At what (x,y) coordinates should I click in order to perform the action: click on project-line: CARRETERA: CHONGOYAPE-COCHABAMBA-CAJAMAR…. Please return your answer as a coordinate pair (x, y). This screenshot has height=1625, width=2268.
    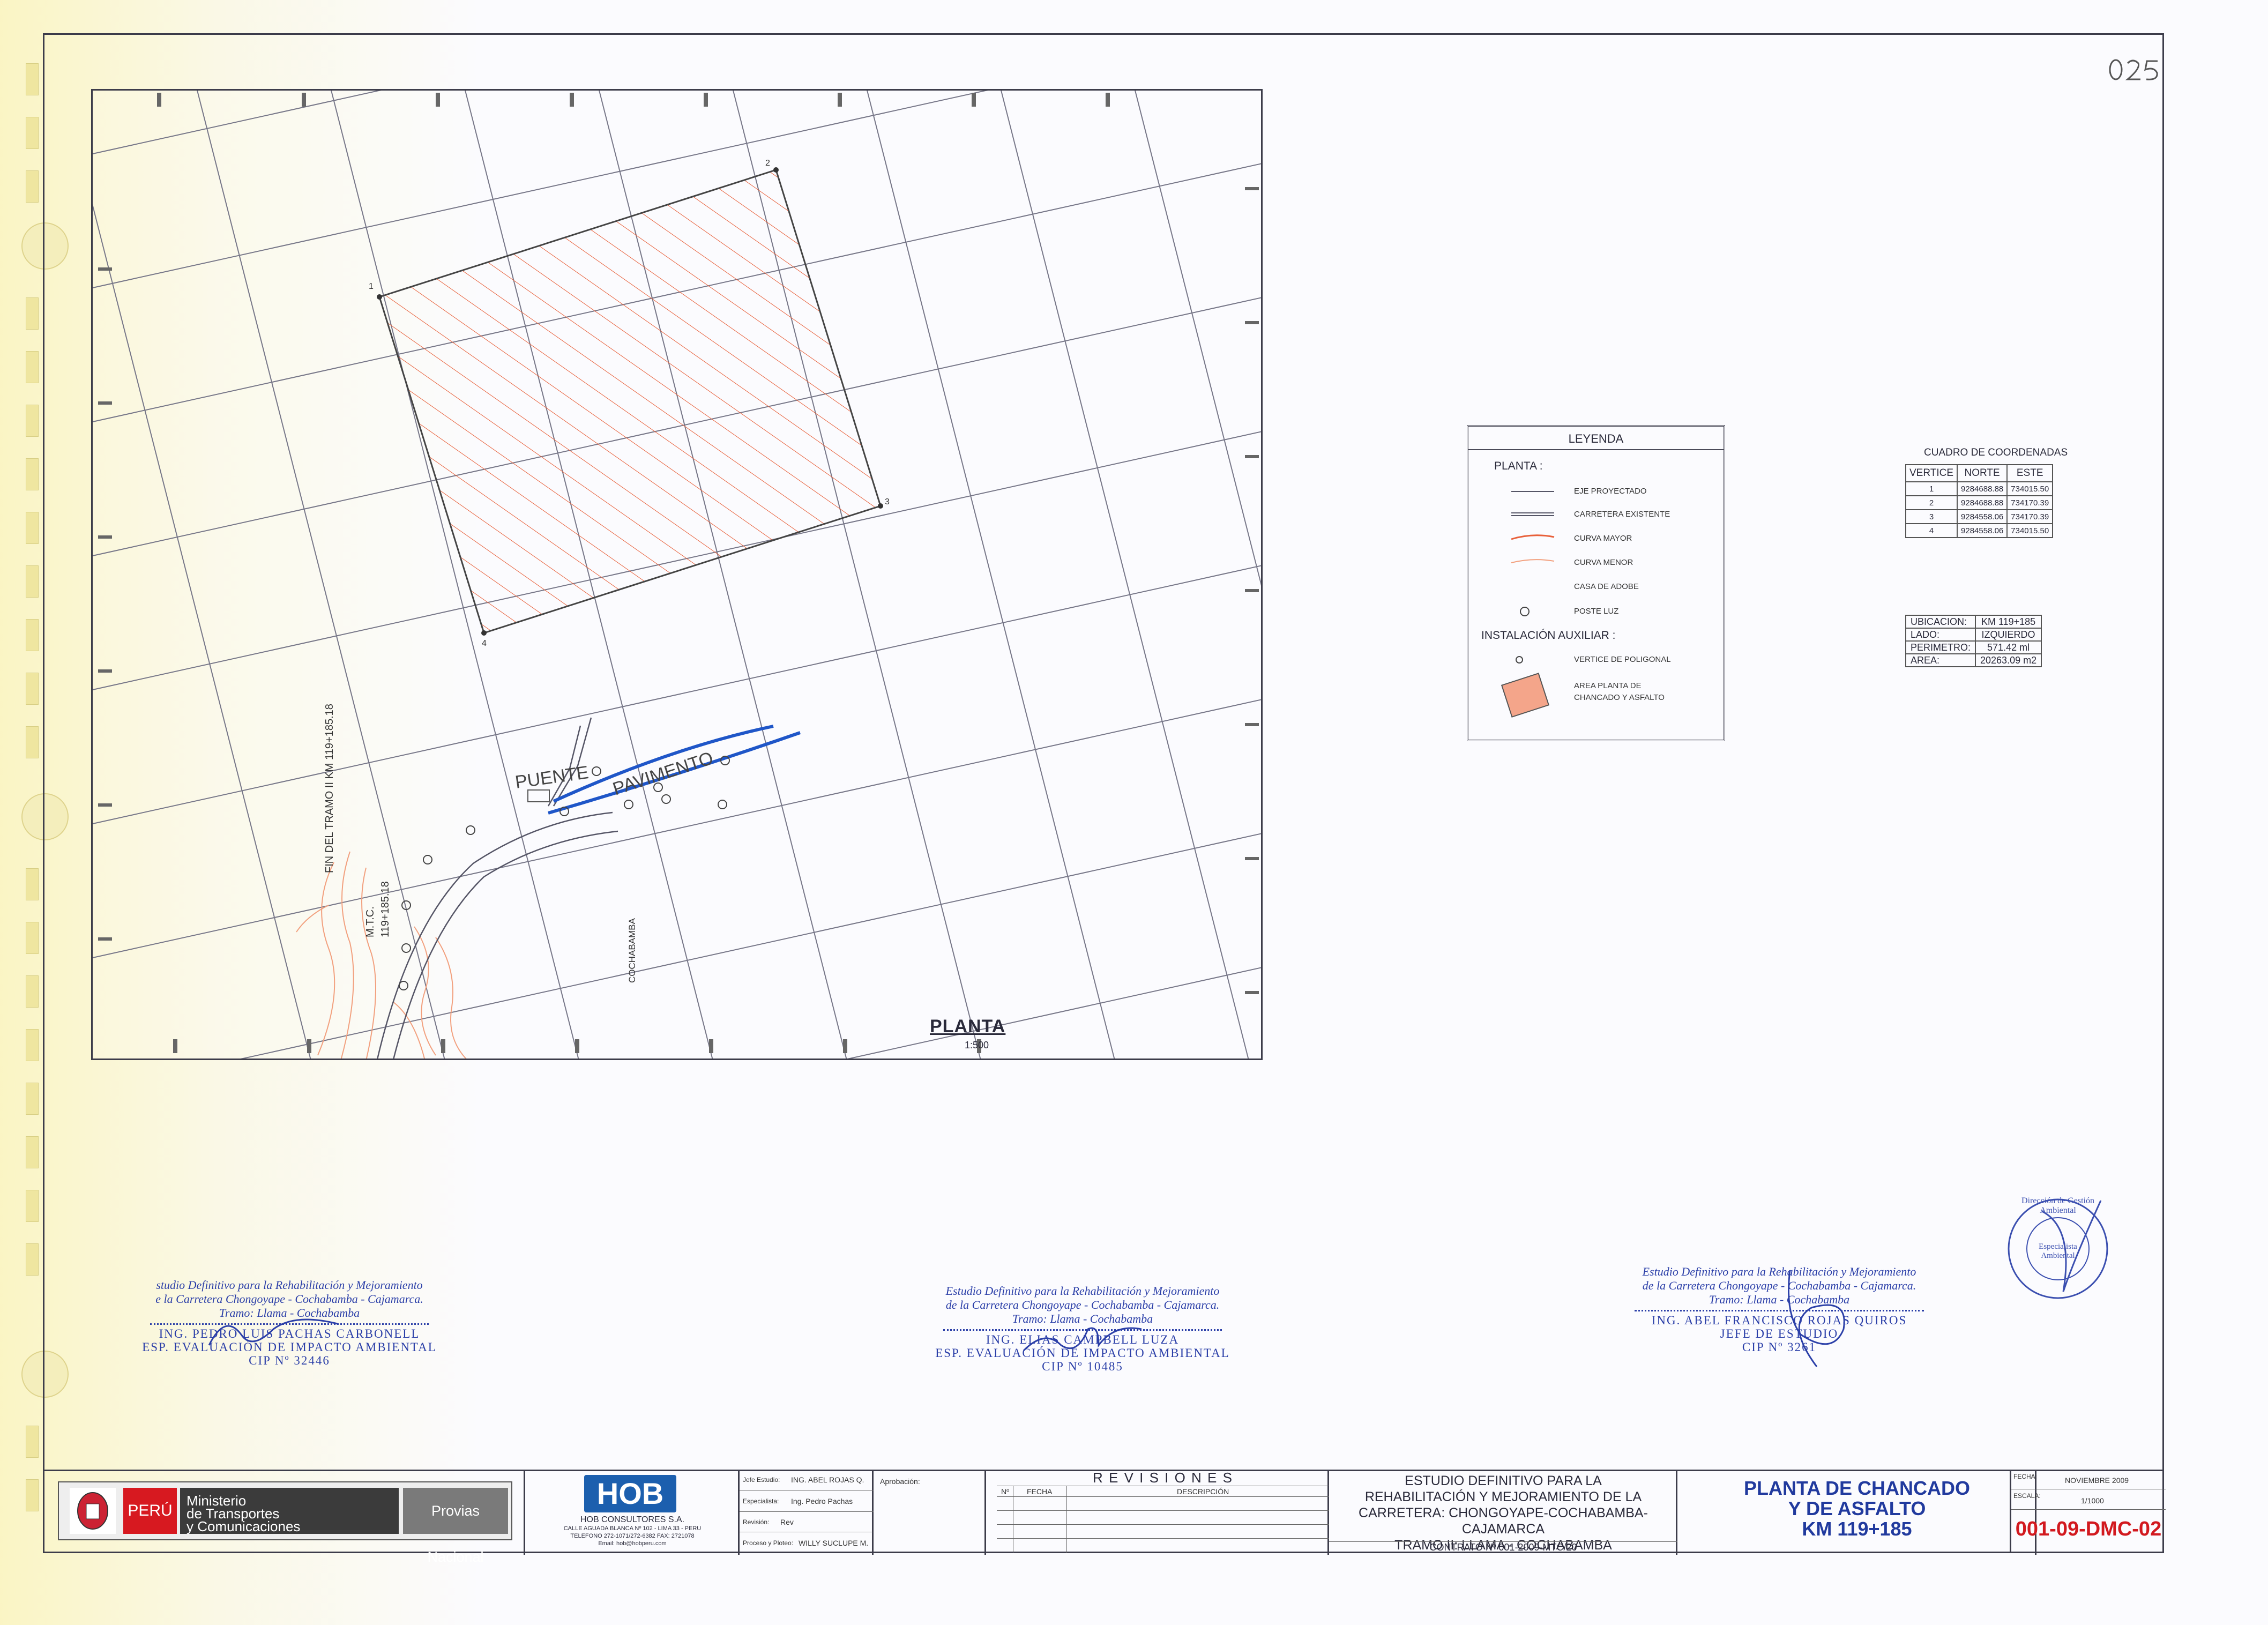
    Looking at the image, I should click on (1503, 1521).